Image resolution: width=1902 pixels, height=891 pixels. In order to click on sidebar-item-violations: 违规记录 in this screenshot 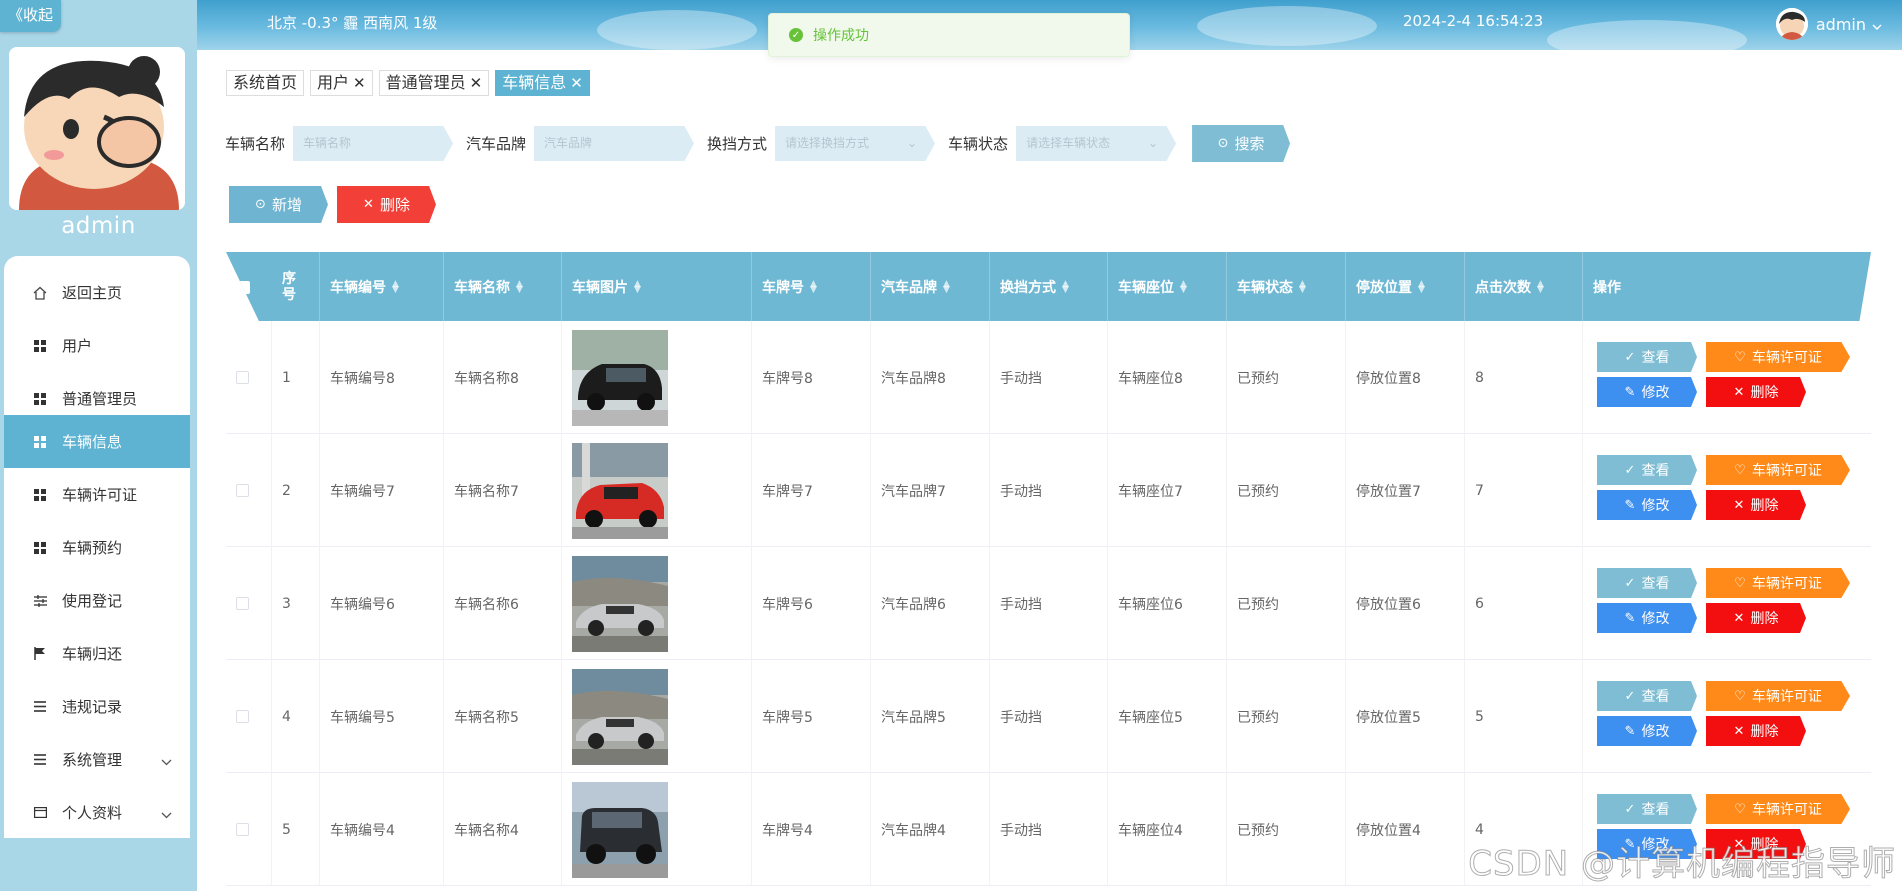, I will do `click(97, 706)`.